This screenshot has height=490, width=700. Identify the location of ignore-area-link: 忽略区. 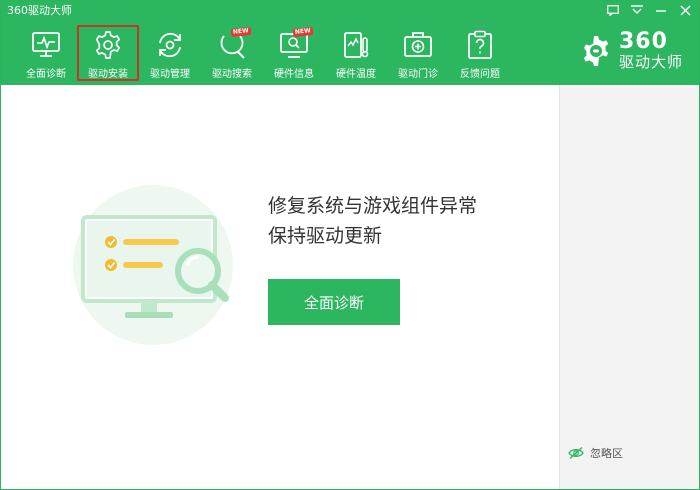
(595, 453).